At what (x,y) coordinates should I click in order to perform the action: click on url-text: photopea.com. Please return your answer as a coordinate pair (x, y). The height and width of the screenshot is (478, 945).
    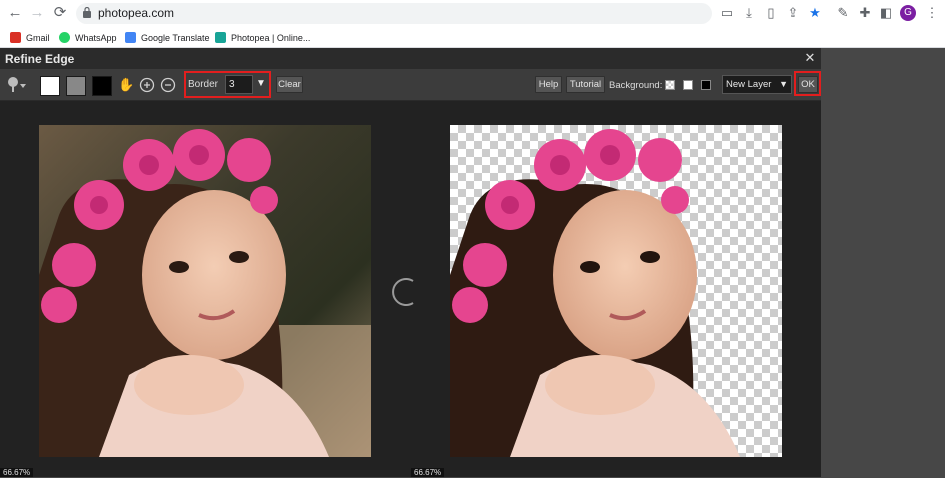
    Looking at the image, I should click on (136, 13).